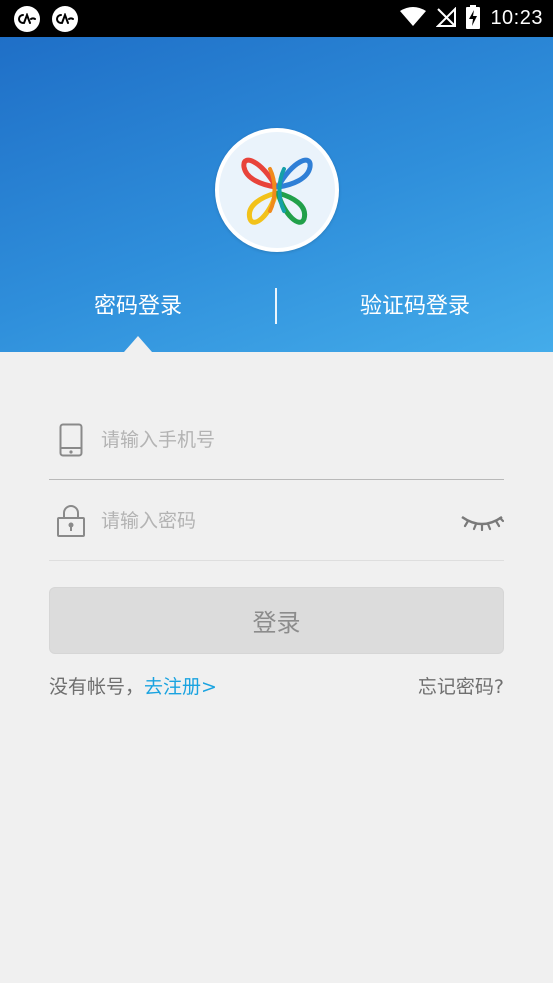 This screenshot has width=553, height=983. I want to click on battery-charging-icon, so click(473, 18).